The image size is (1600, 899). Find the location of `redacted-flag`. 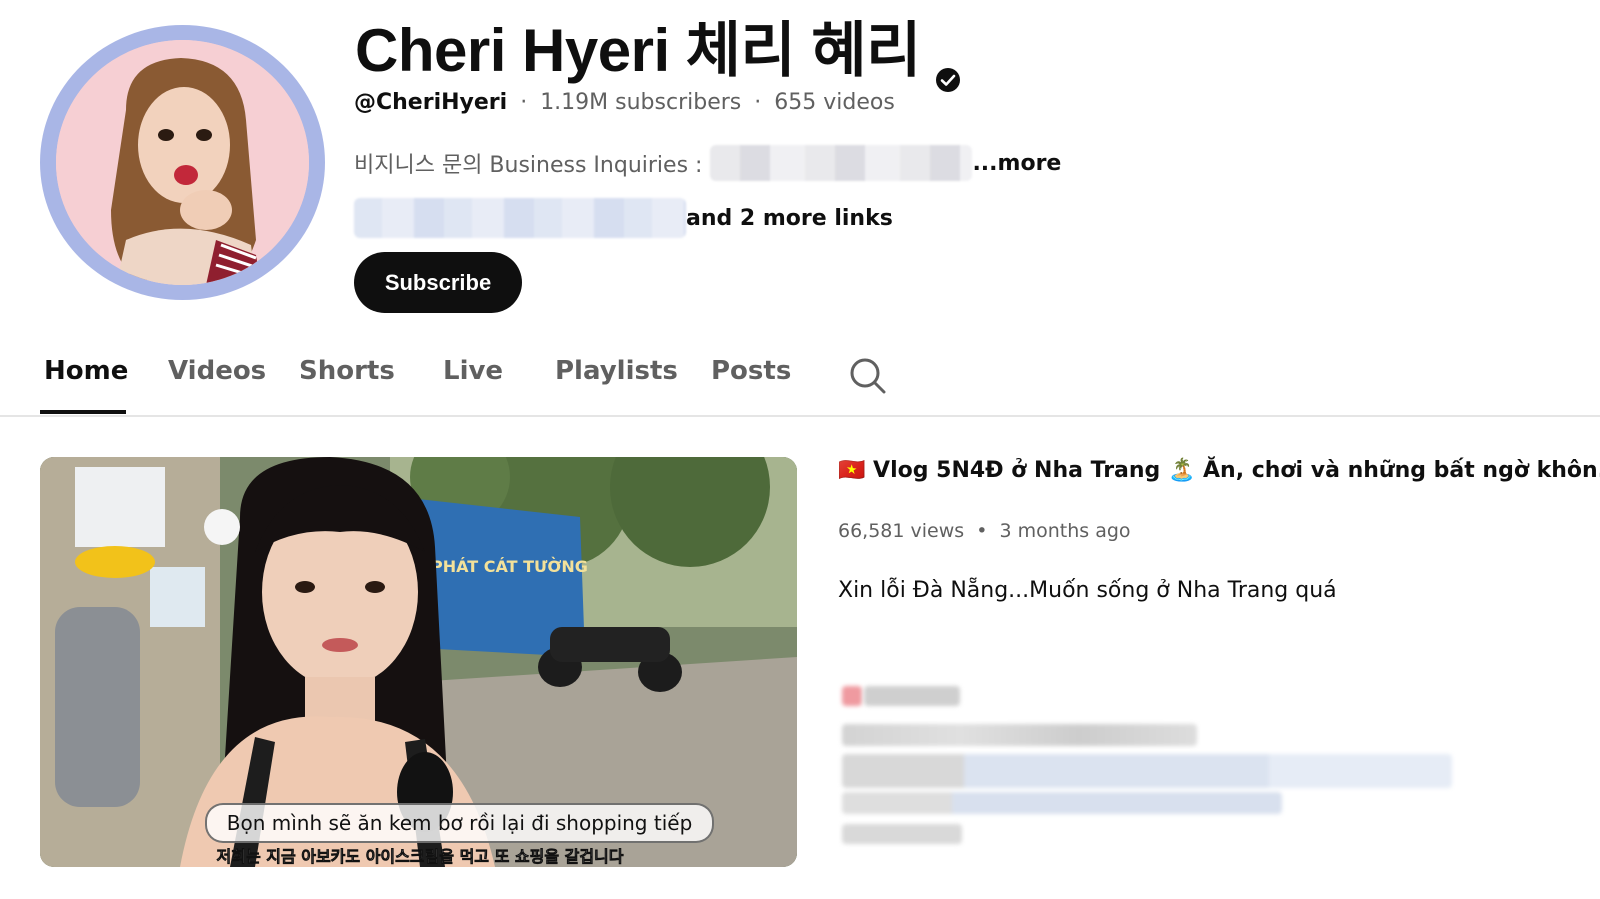

redacted-flag is located at coordinates (852, 696).